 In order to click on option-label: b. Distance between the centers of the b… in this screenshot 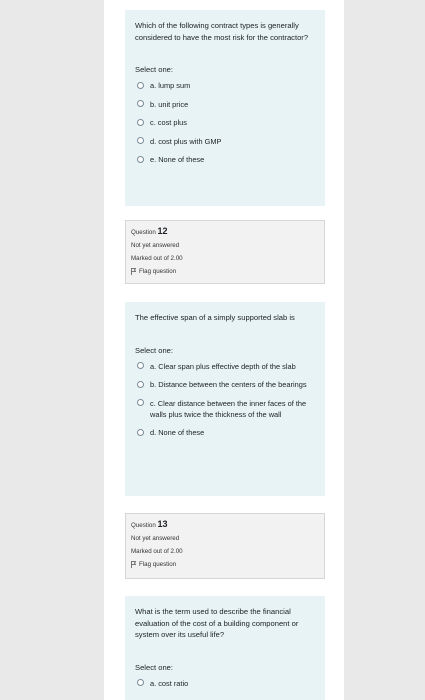, I will do `click(228, 384)`.